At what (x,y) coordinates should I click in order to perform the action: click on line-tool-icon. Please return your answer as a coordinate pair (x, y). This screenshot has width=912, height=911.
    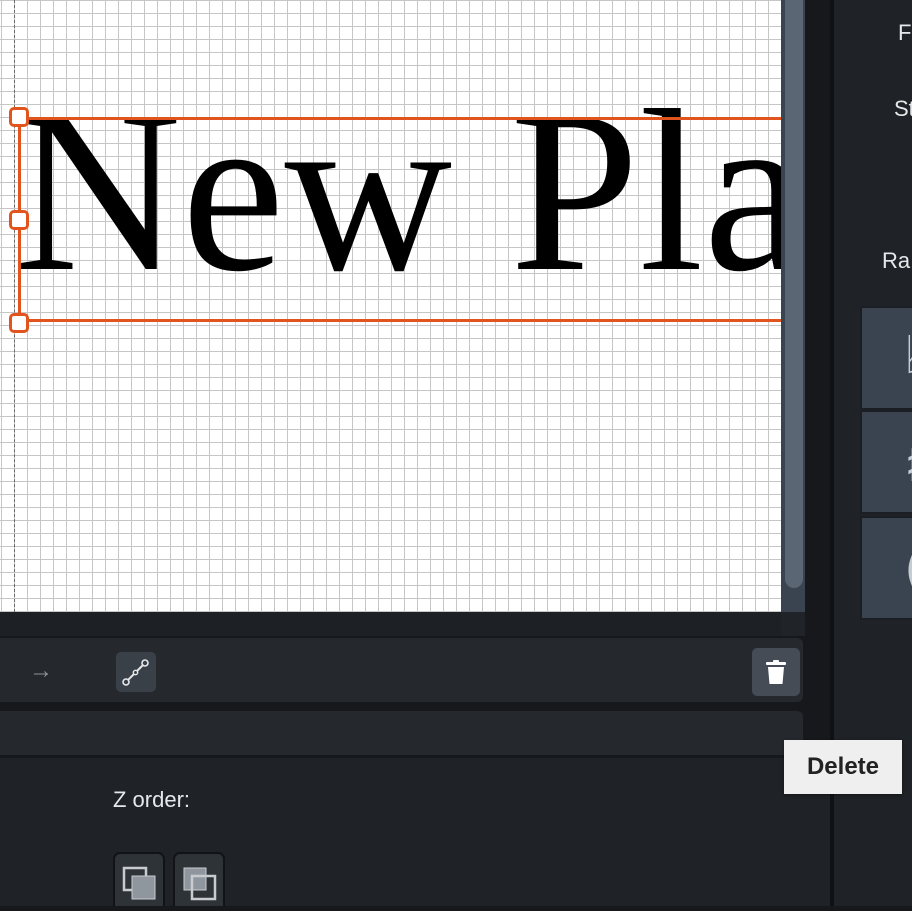
    Looking at the image, I should click on (135, 672).